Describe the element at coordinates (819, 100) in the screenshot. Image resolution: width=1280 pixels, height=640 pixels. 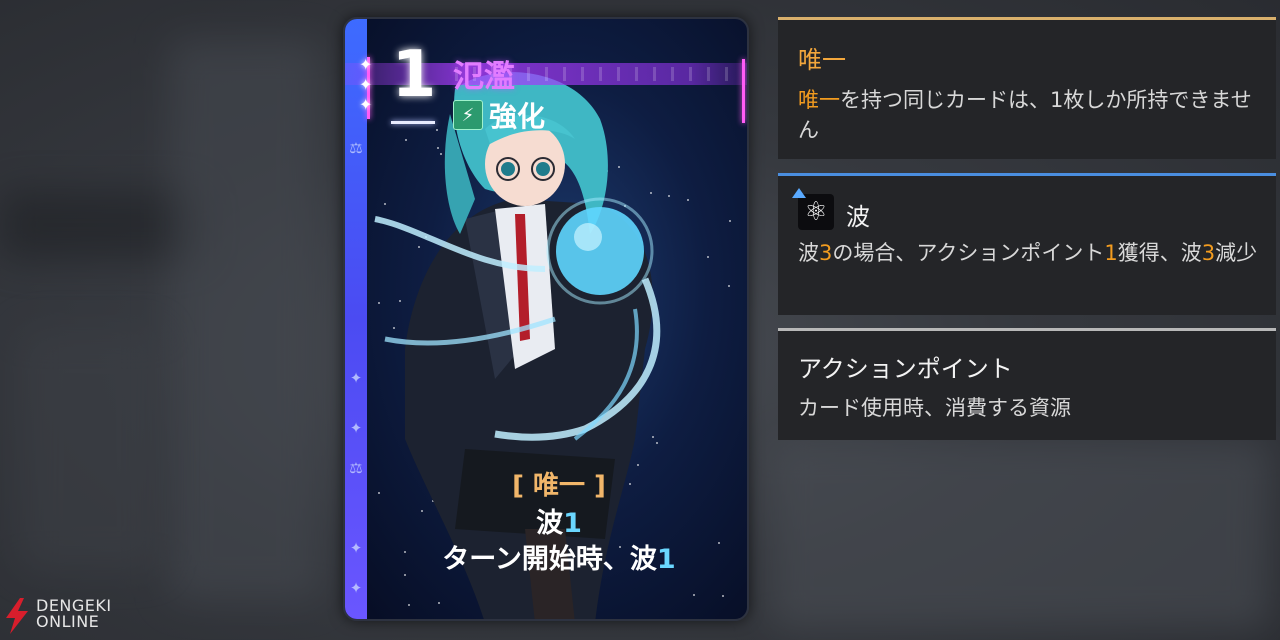
I see `tooltip-keyword: 唯一` at that location.